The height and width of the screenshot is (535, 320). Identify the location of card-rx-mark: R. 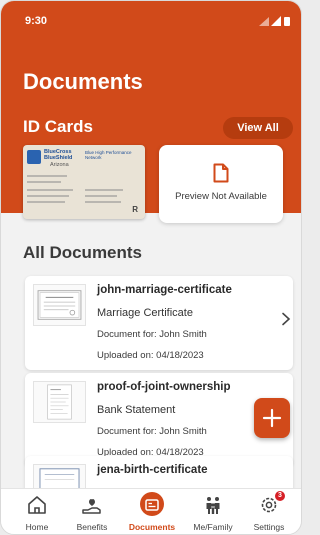
(135, 209).